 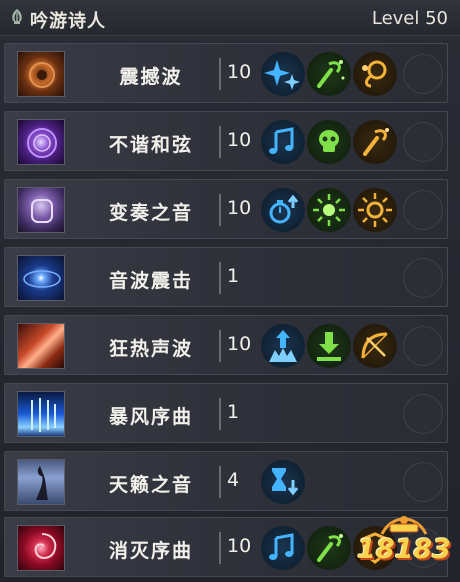 What do you see at coordinates (41, 548) in the screenshot?
I see `annihilation-prelude-skill-icon` at bounding box center [41, 548].